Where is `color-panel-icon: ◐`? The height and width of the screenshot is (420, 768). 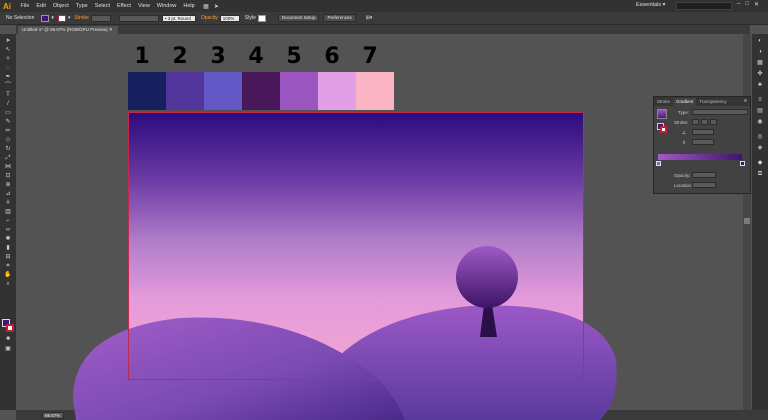
color-panel-icon: ◐ is located at coordinates (760, 41).